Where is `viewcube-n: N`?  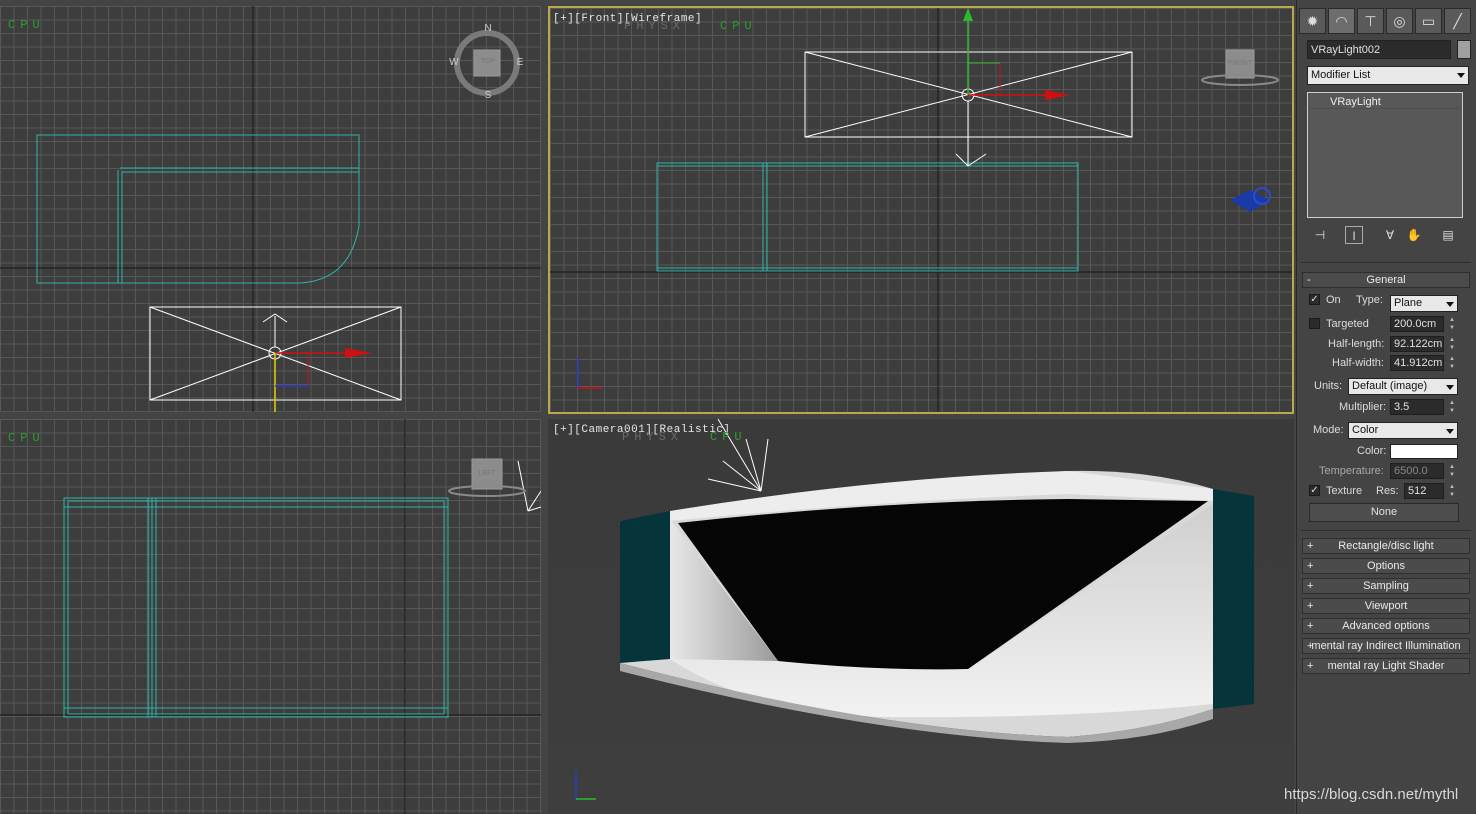 viewcube-n: N is located at coordinates (488, 28).